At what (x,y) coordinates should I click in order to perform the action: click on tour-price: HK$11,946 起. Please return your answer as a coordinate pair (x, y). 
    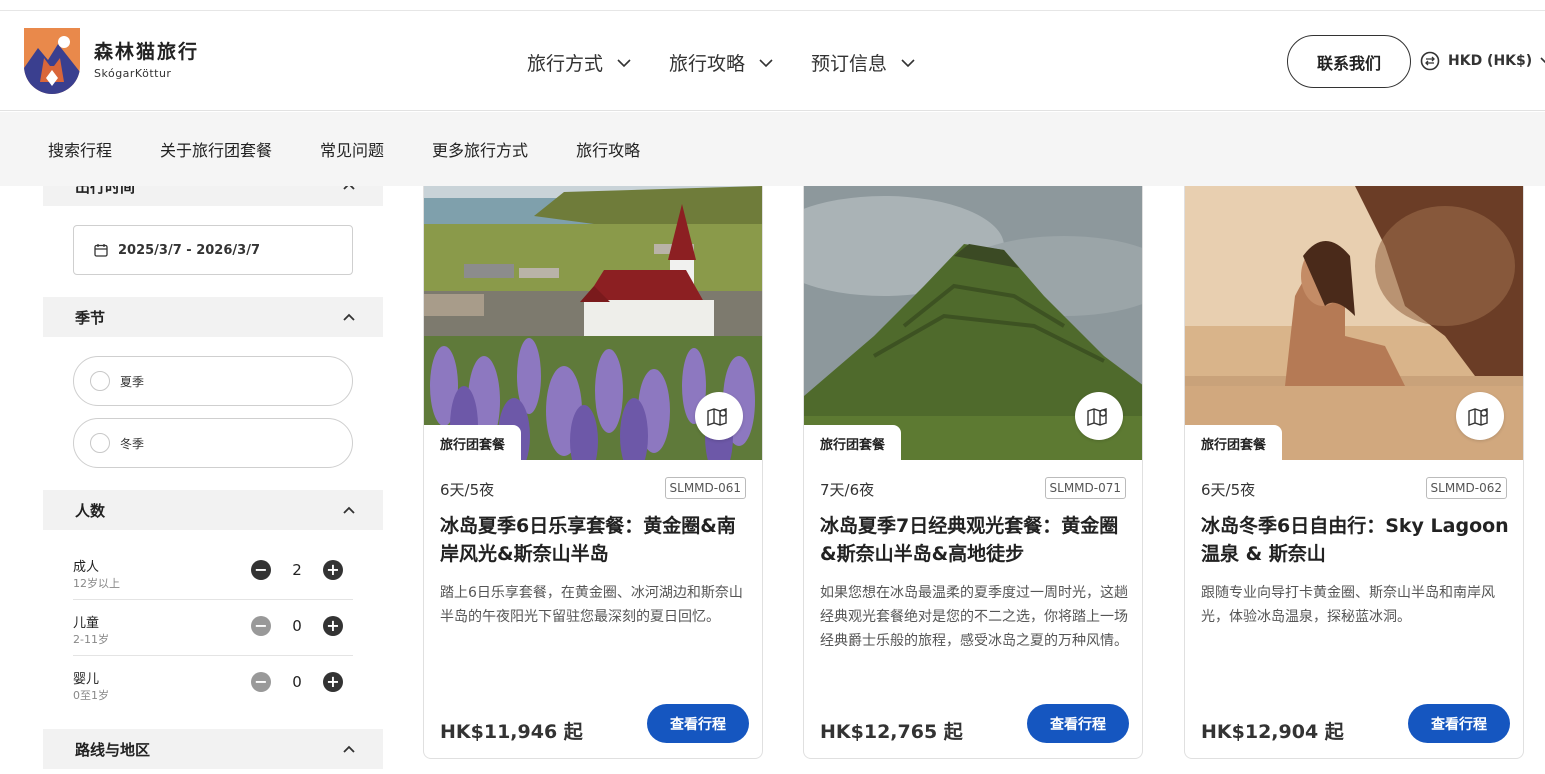
    Looking at the image, I should click on (511, 732).